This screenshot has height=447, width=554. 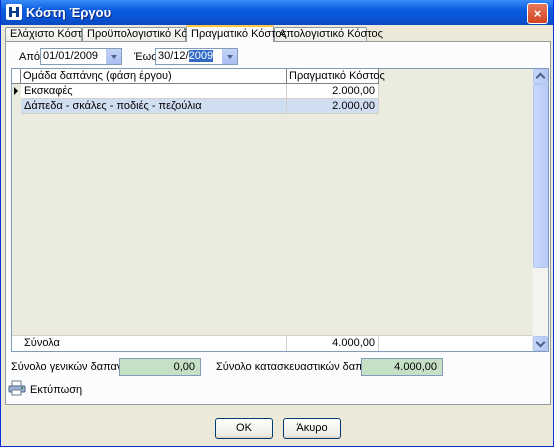 I want to click on title-bar: Κόστη Έργου ×, so click(x=277, y=12).